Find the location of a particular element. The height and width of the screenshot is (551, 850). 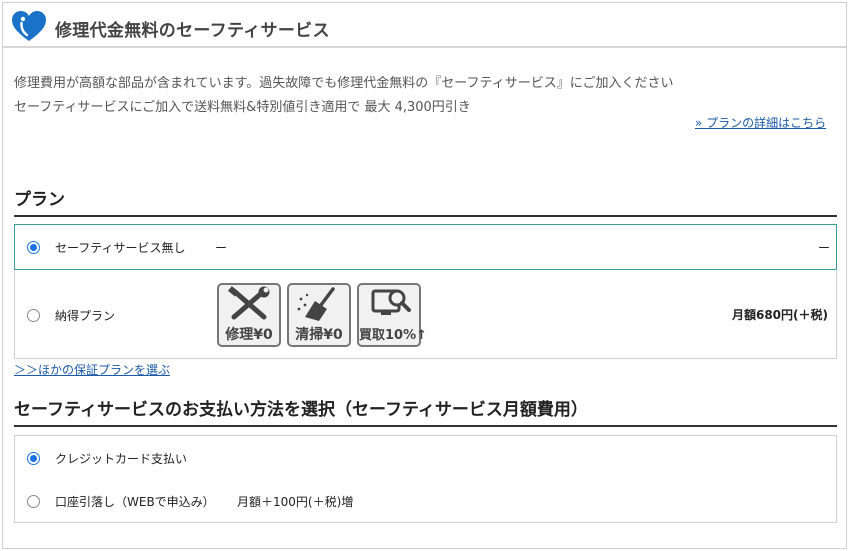

plan-nattoku-price: 月額680円(＋税) is located at coordinates (779, 315).